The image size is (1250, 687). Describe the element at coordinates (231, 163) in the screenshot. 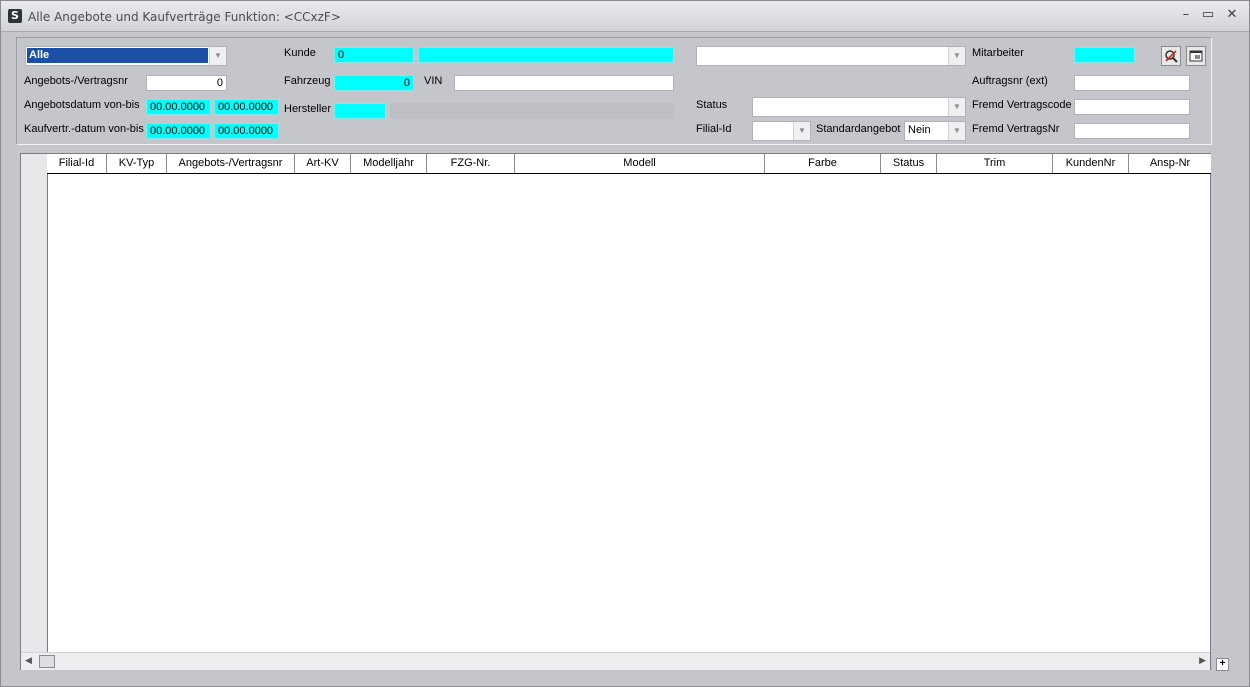

I see `col-header-angebots-nr: Angebots-/Vertragsnr` at that location.